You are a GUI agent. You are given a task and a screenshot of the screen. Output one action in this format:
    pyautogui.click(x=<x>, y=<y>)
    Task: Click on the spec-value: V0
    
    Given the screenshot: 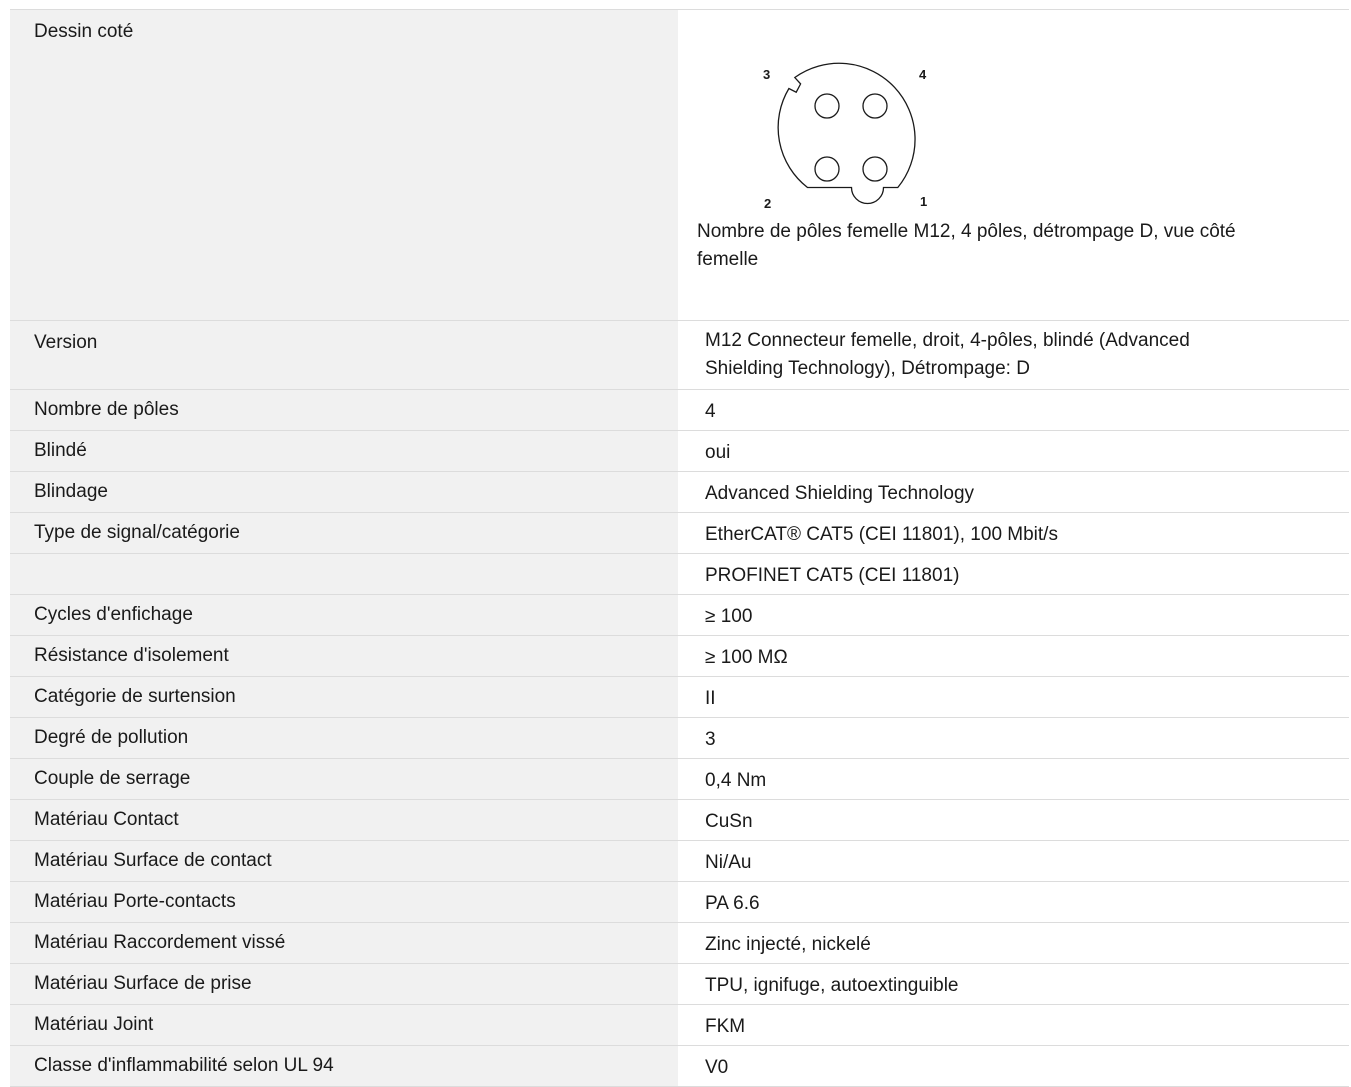 What is the action you would take?
    pyautogui.click(x=1013, y=1066)
    